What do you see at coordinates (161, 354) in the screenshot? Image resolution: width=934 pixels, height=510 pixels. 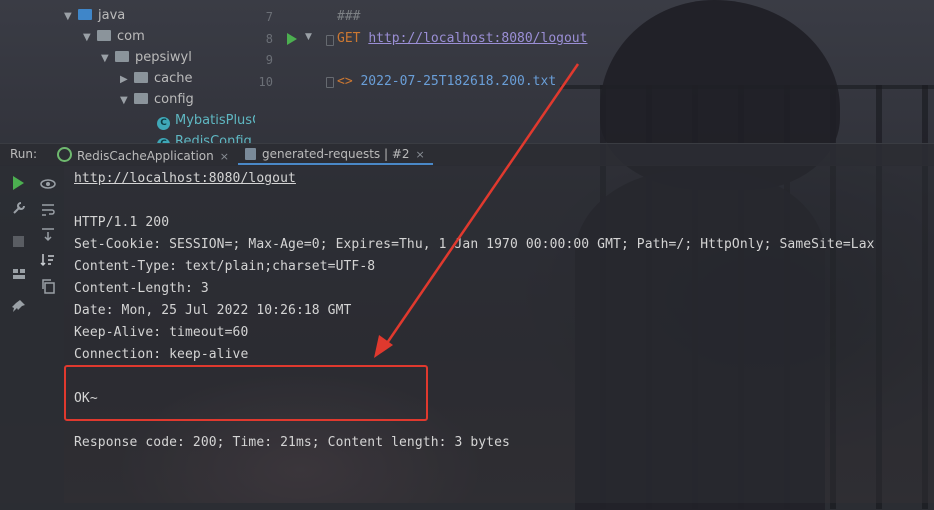 I see `response-header-connection: Connection: keep-alive` at bounding box center [161, 354].